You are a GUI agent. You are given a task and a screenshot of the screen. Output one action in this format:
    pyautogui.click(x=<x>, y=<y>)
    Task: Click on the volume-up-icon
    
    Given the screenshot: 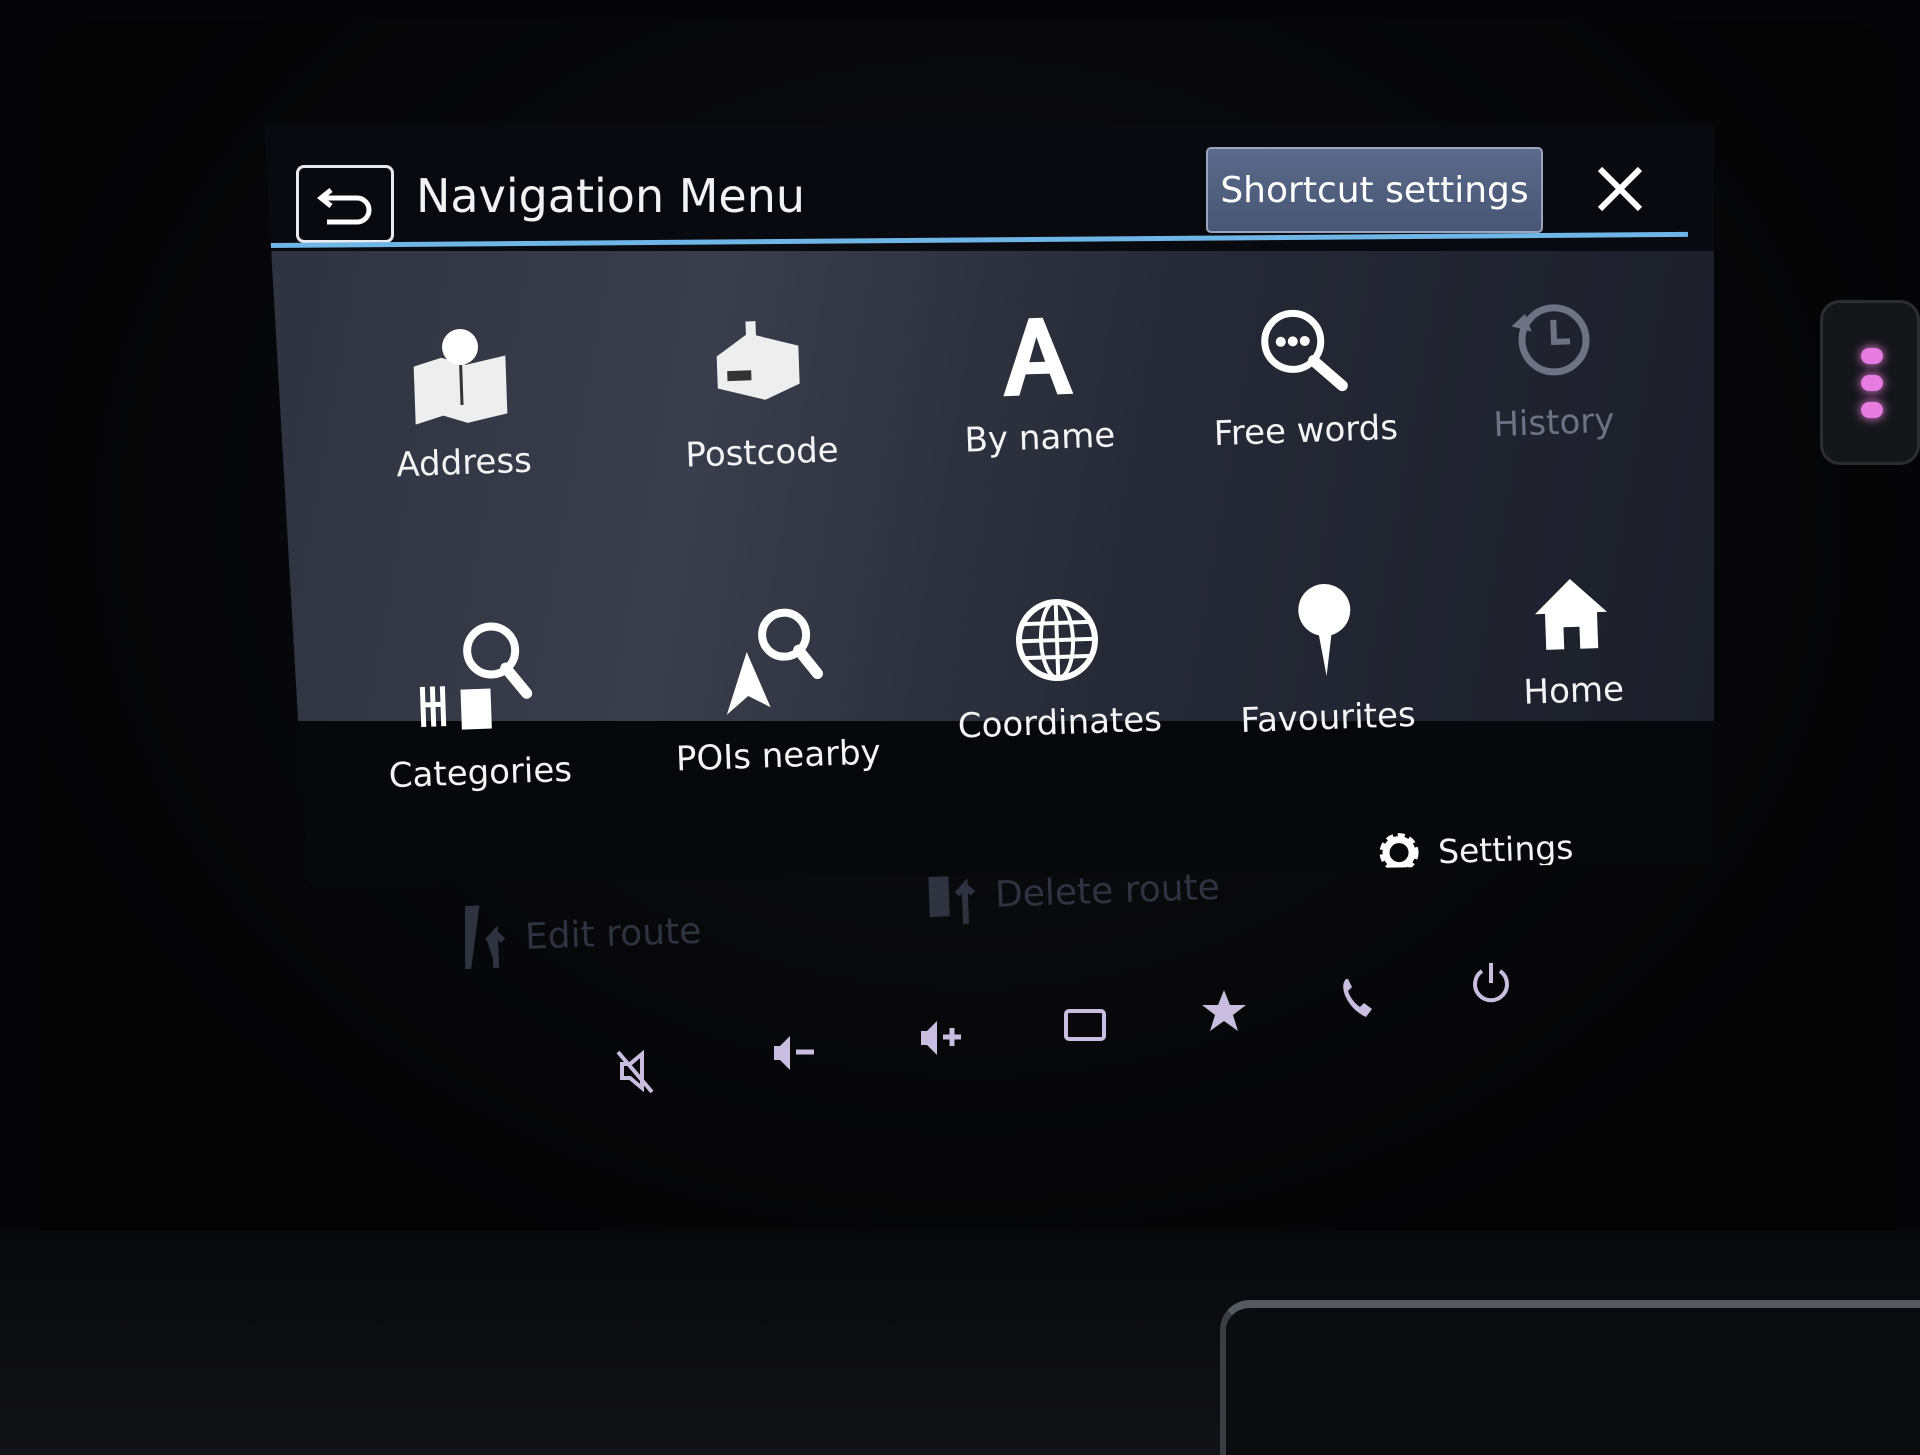 What is the action you would take?
    pyautogui.click(x=940, y=1038)
    